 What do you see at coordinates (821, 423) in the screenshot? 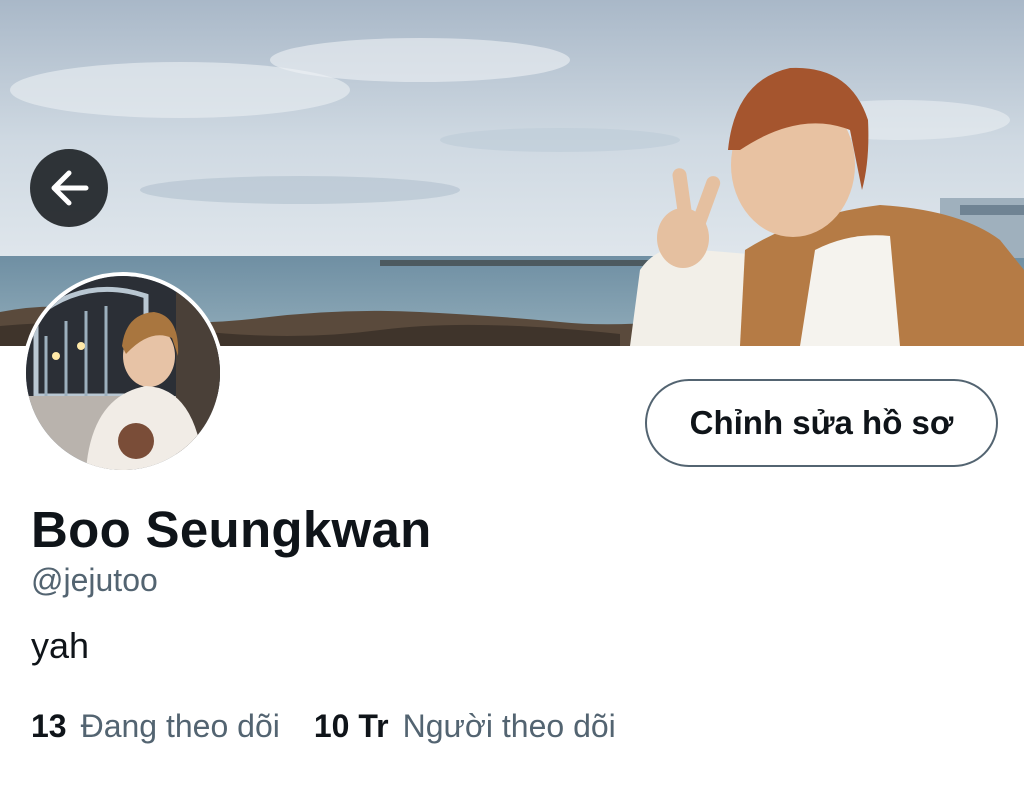
I see `edit-profile-button: Chỉnh sửa hồ sơ` at bounding box center [821, 423].